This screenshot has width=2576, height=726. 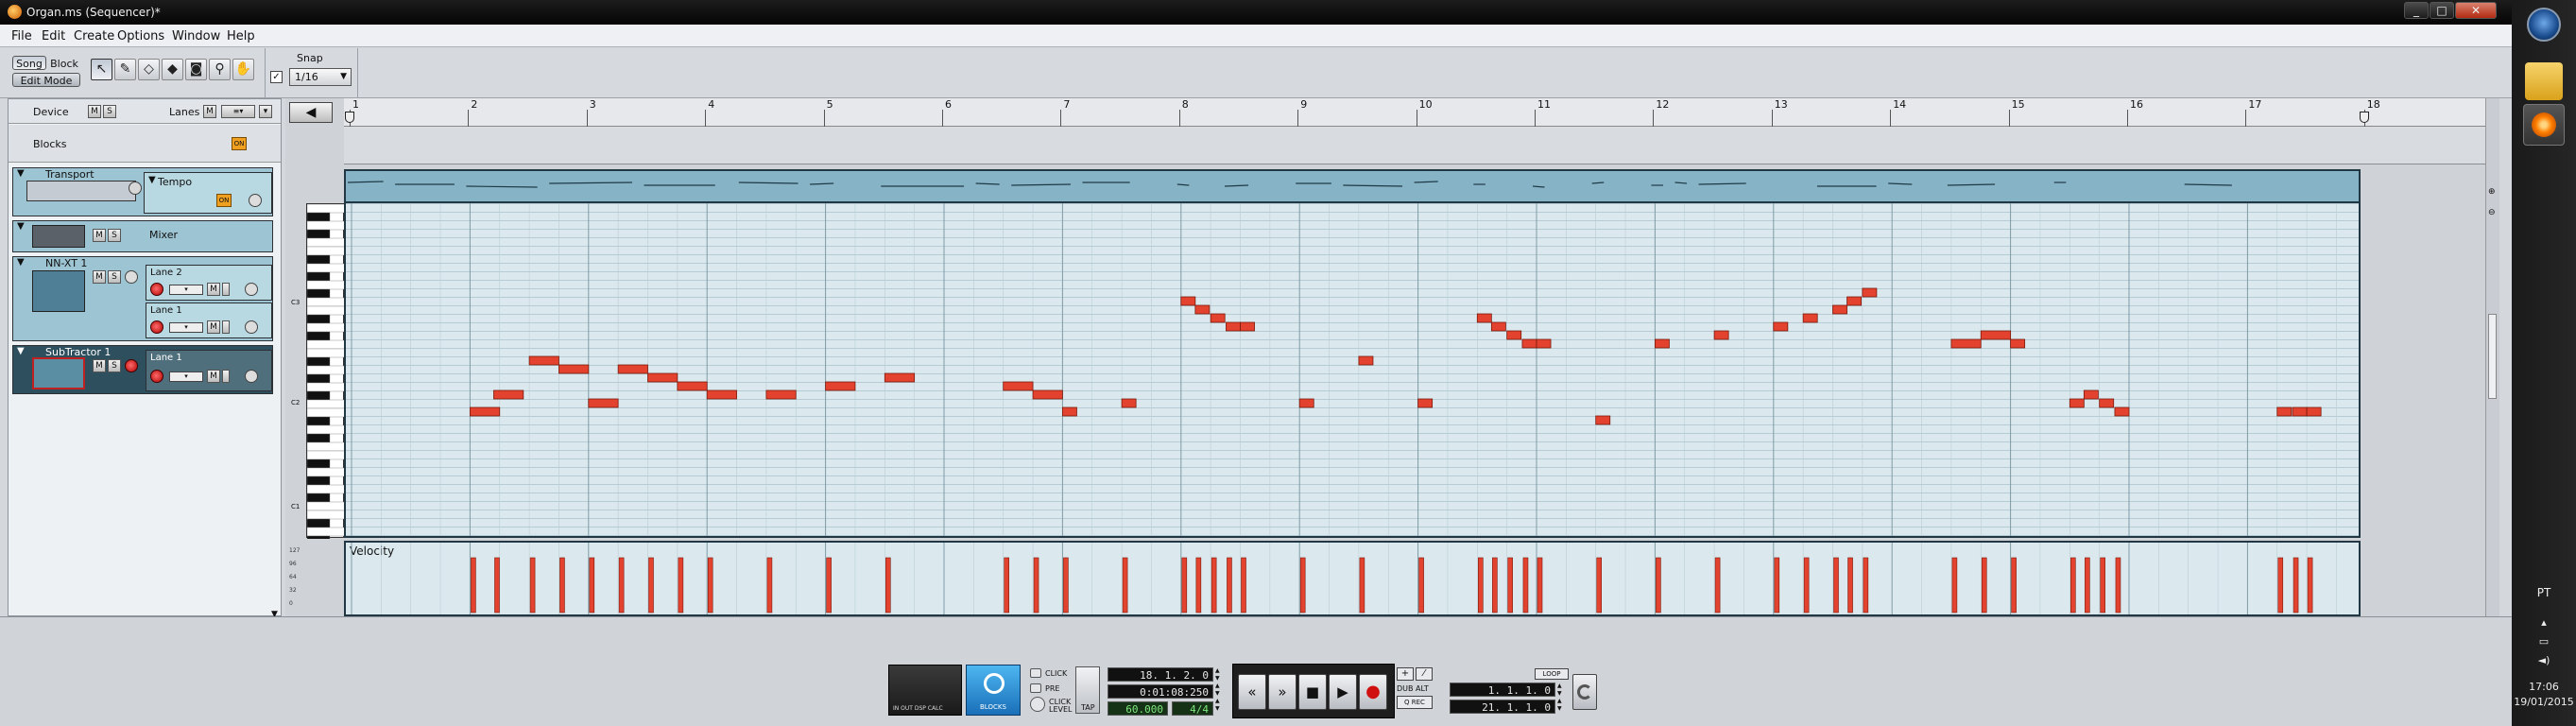 What do you see at coordinates (320, 77) in the screenshot?
I see `snap-select: 1/16 ▼` at bounding box center [320, 77].